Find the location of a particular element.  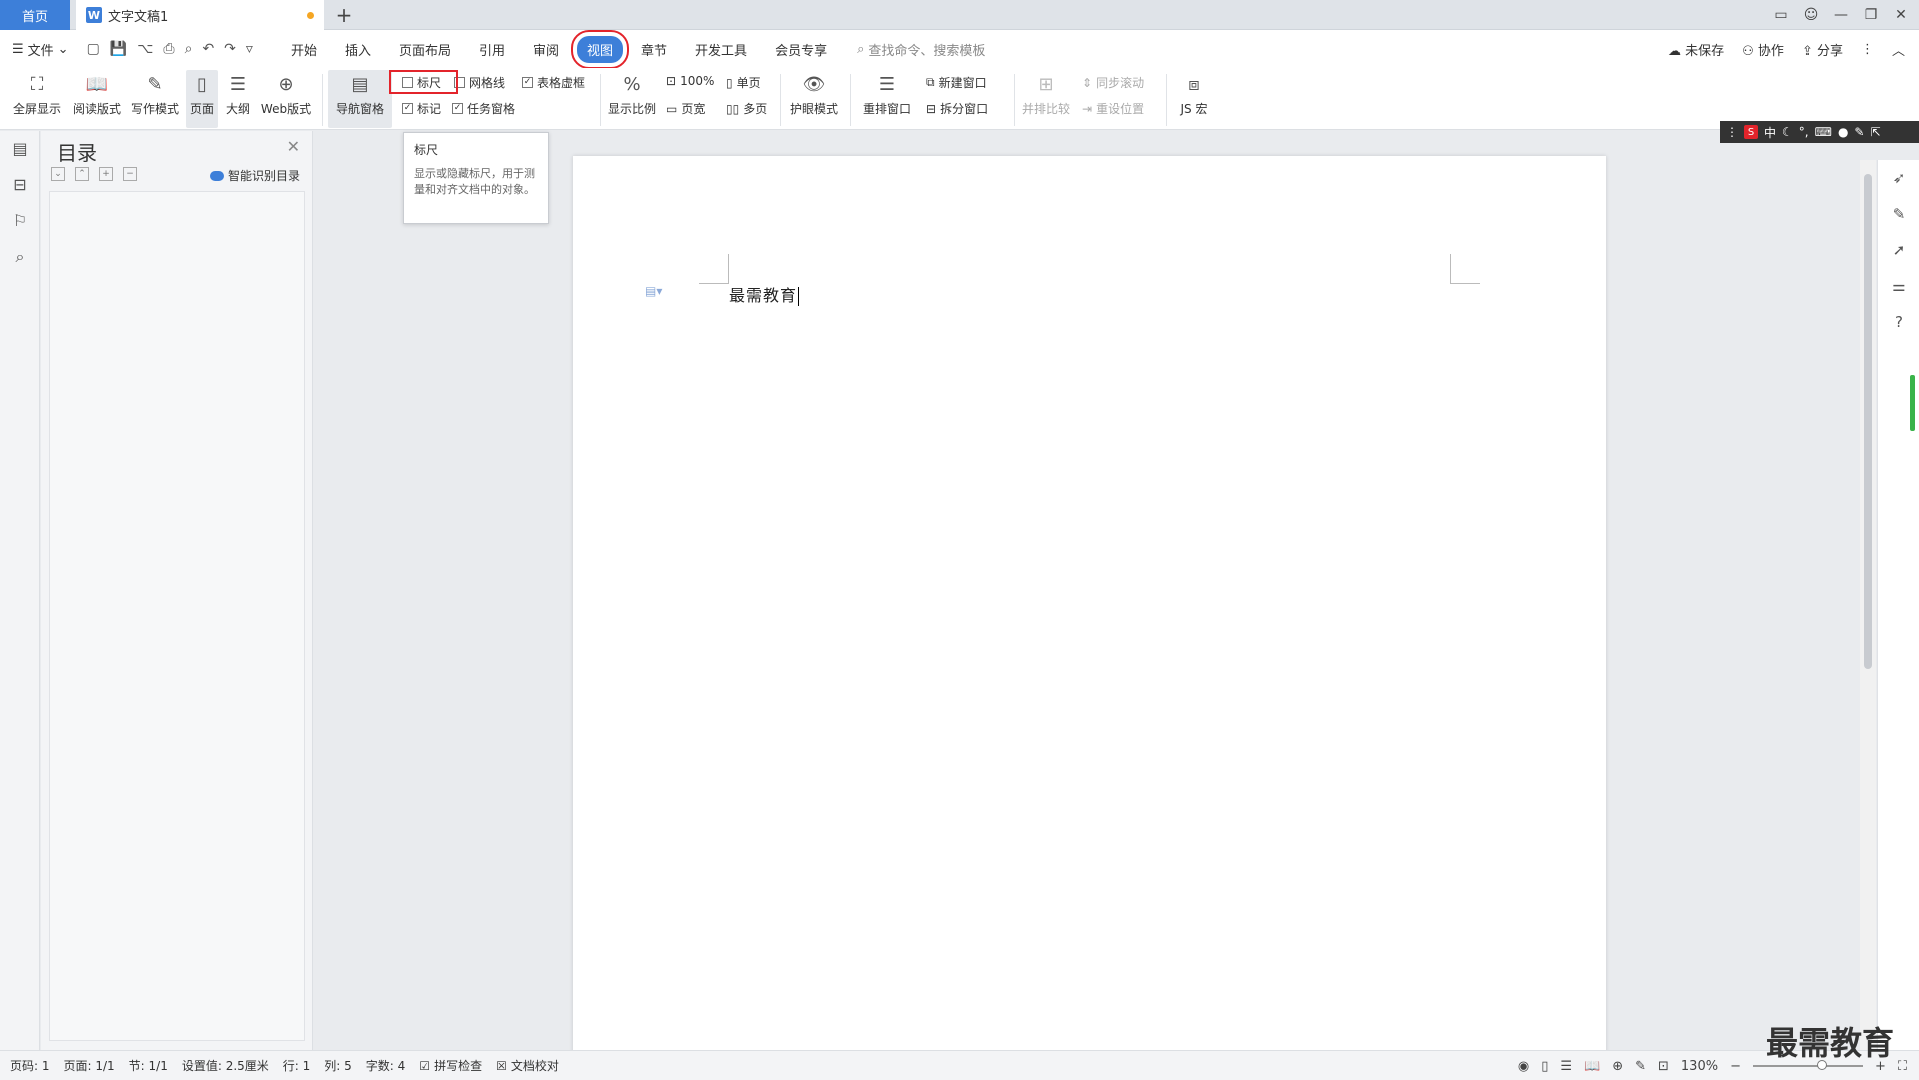

task-pane-check: ✓ is located at coordinates (457, 108).